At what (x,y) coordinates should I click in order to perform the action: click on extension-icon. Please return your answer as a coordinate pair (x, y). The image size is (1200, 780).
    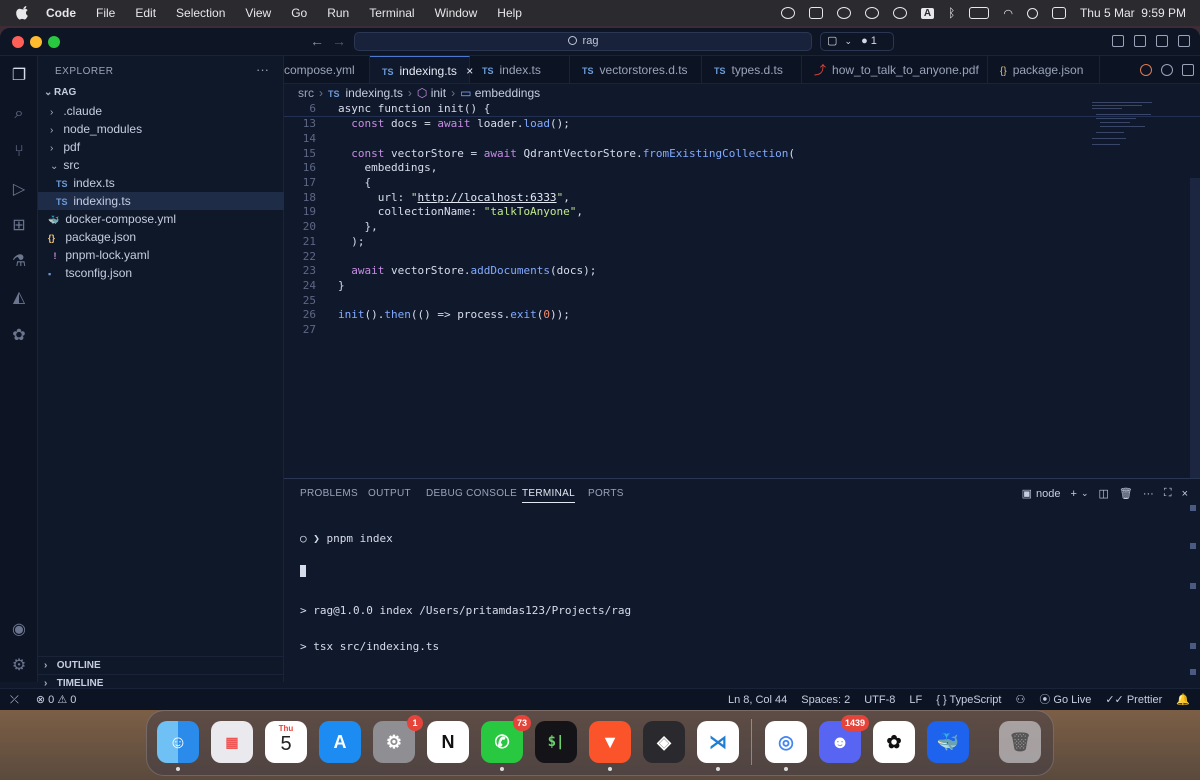
    Looking at the image, I should click on (815, 13).